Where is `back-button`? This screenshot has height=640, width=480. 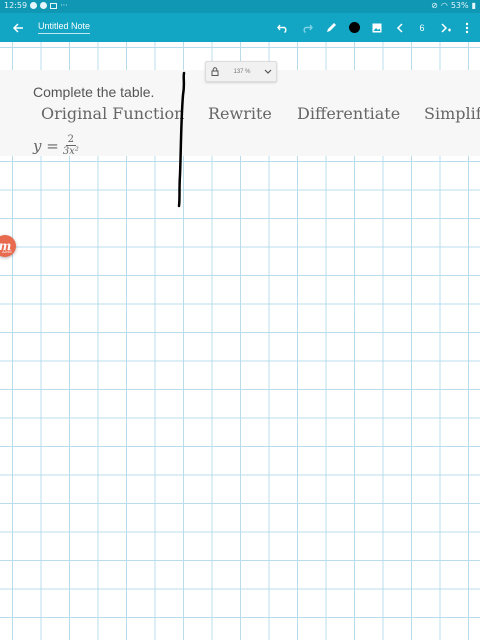 back-button is located at coordinates (18, 27).